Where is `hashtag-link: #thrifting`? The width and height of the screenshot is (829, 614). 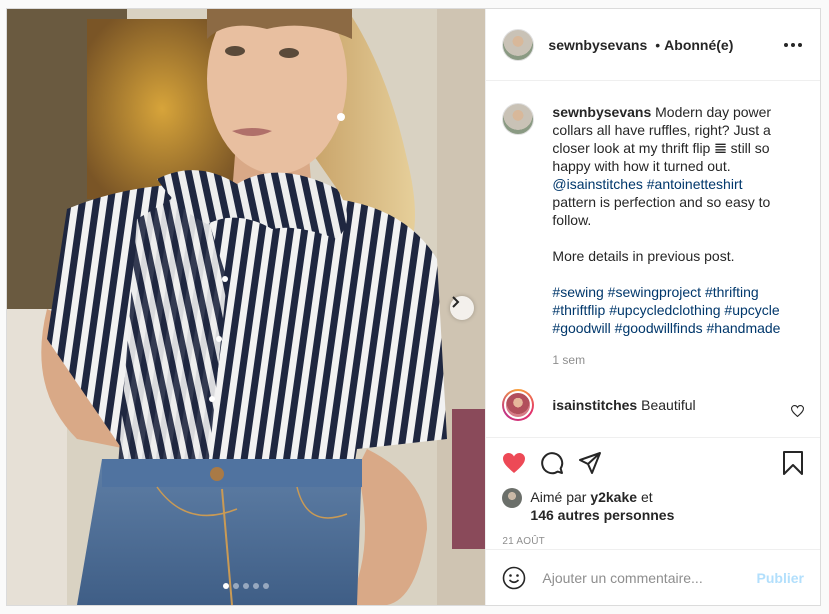
hashtag-link: #thrifting is located at coordinates (732, 292).